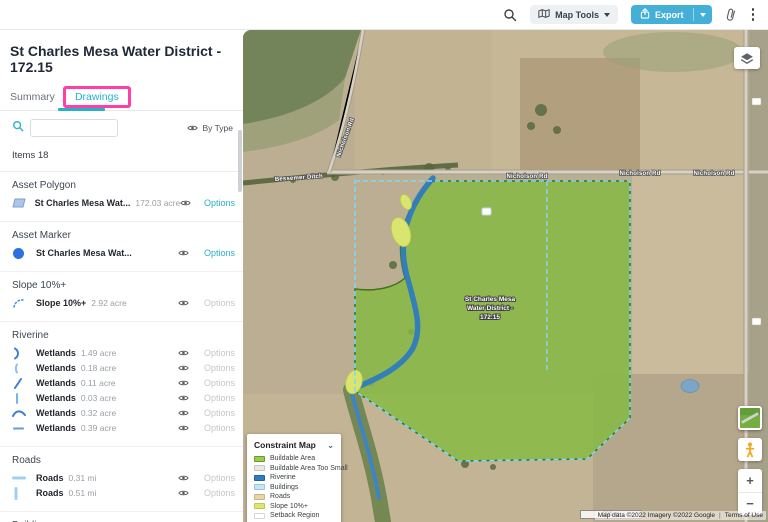 Image resolution: width=768 pixels, height=522 pixels. Describe the element at coordinates (645, 14) in the screenshot. I see `export-icon` at that location.